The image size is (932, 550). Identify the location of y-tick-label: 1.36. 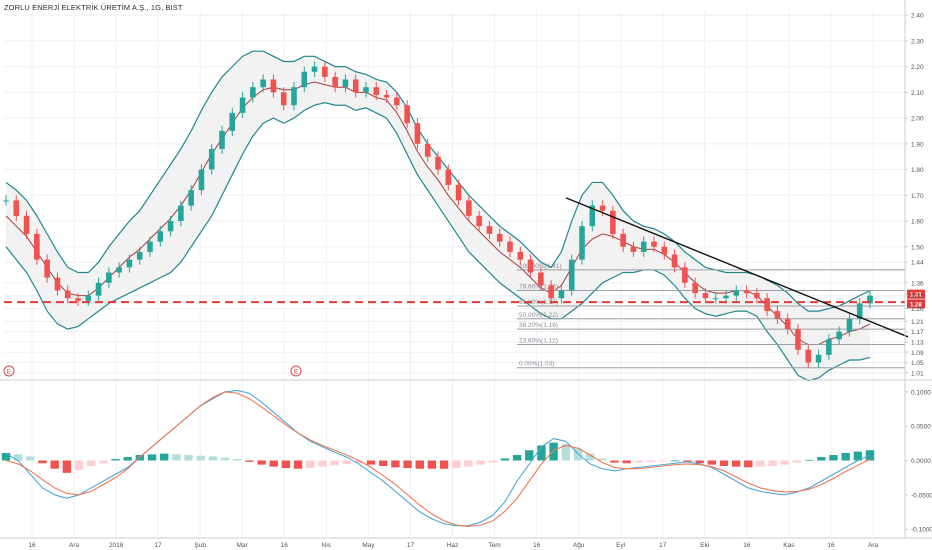
(917, 283).